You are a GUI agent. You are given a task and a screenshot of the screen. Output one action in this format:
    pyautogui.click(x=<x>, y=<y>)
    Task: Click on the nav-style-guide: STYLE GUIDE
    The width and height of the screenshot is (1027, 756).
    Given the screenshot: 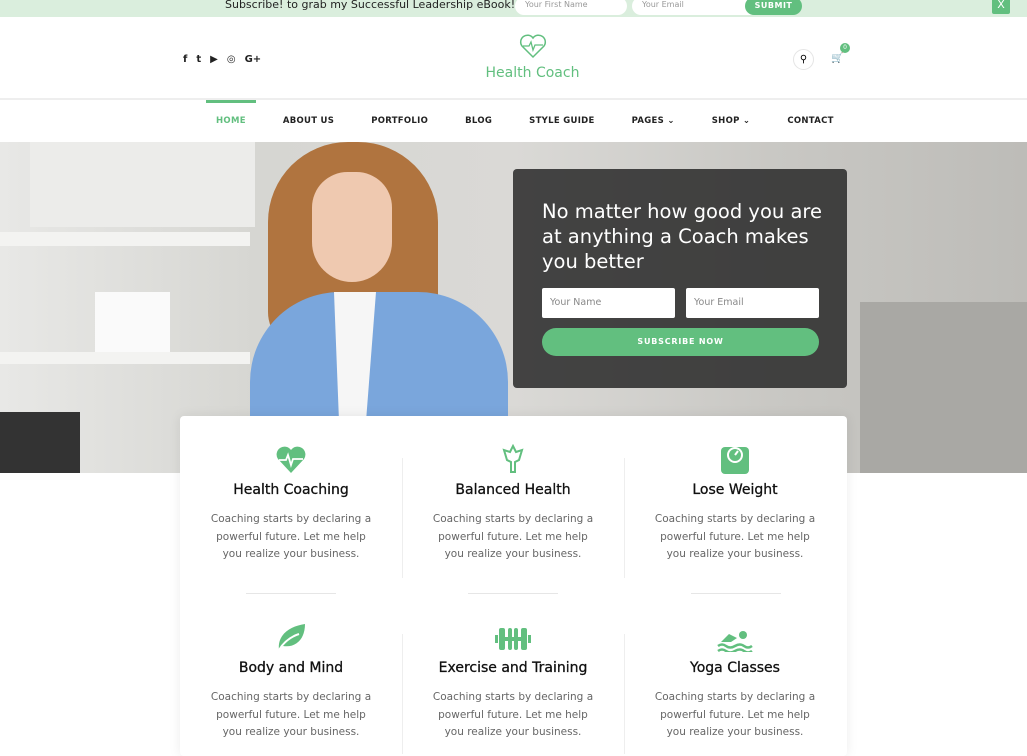 What is the action you would take?
    pyautogui.click(x=561, y=121)
    